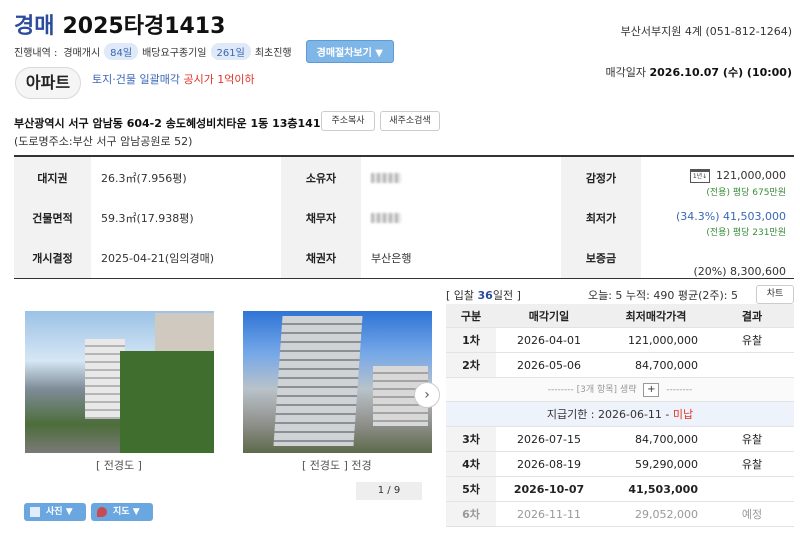 The width and height of the screenshot is (800, 536). Describe the element at coordinates (461, 177) in the screenshot. I see `owner-value-blurred` at that location.